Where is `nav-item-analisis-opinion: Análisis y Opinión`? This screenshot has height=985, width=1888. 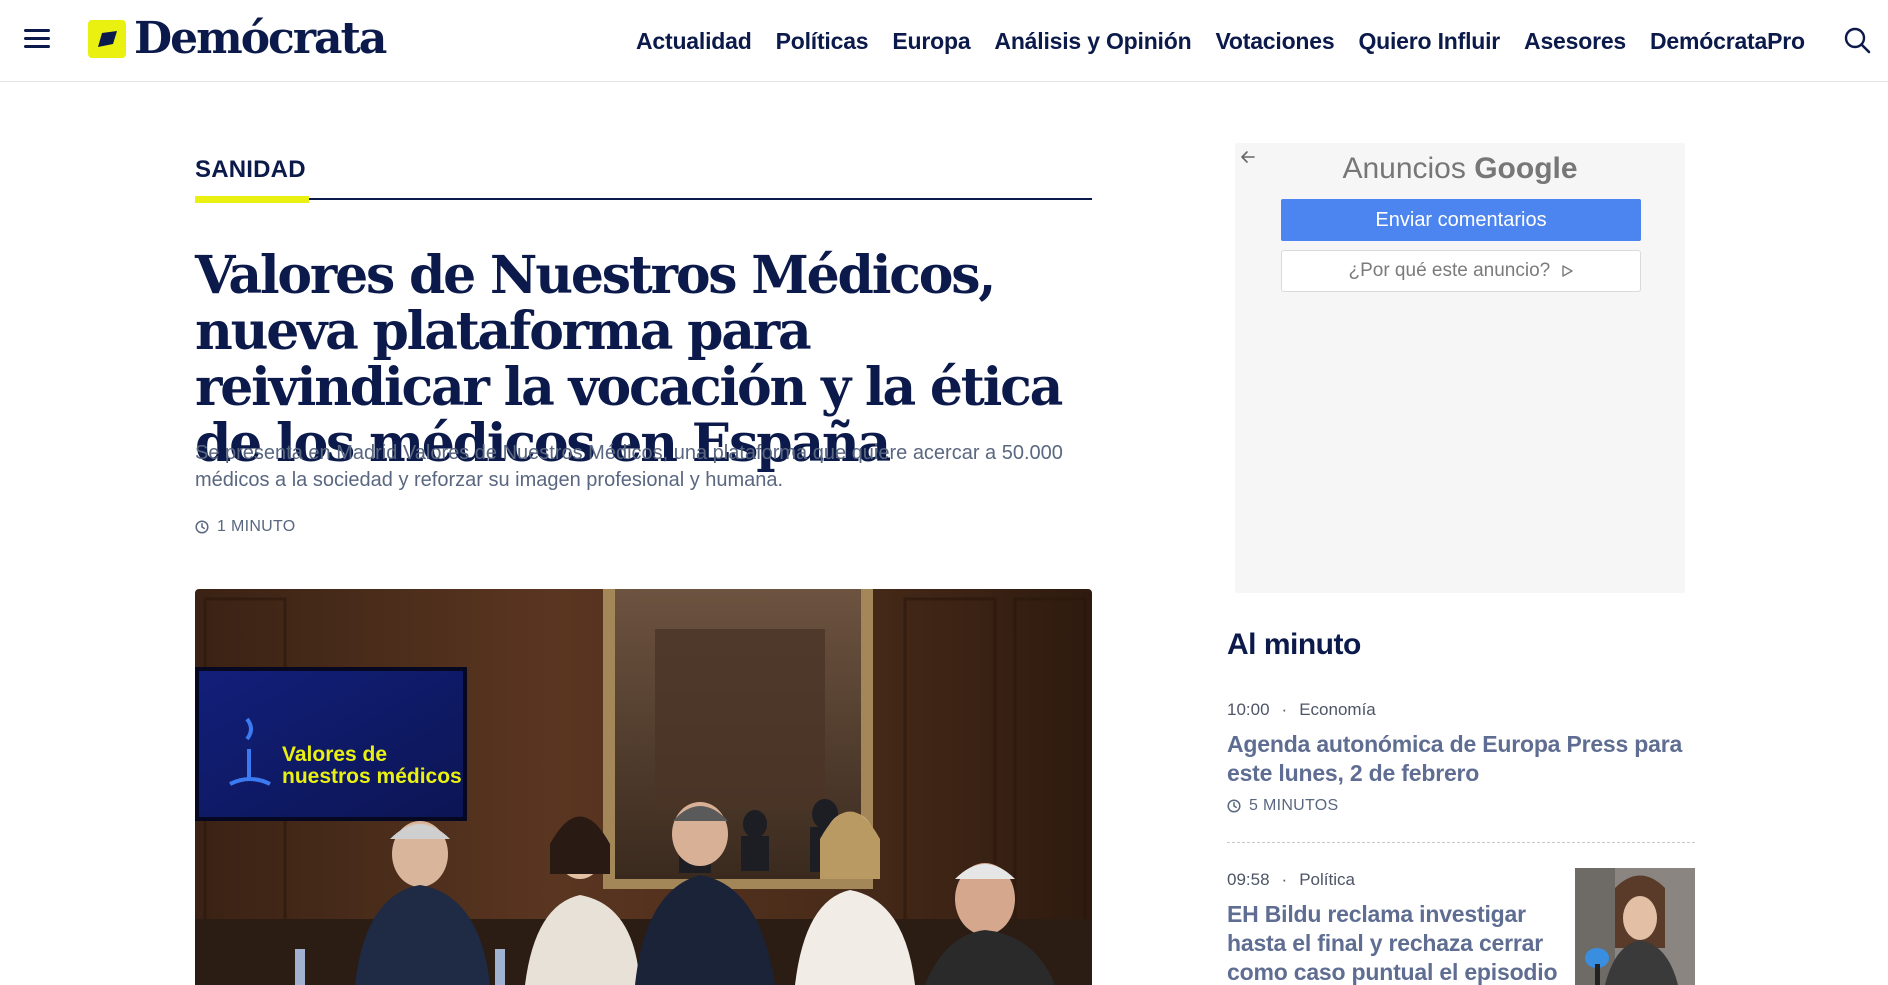 nav-item-analisis-opinion: Análisis y Opinión is located at coordinates (1092, 41).